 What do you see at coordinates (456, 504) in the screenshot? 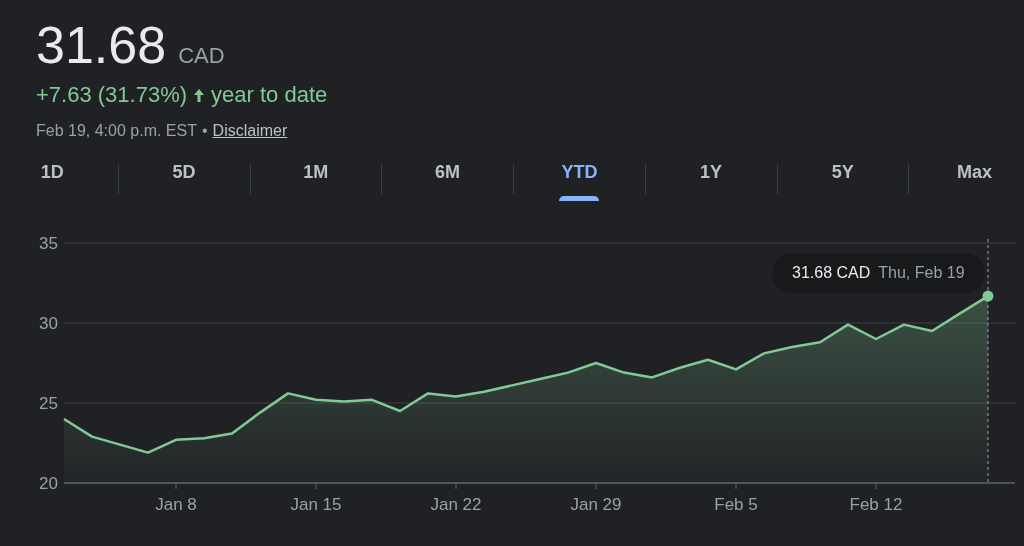
I see `axis-label: Jan 22` at bounding box center [456, 504].